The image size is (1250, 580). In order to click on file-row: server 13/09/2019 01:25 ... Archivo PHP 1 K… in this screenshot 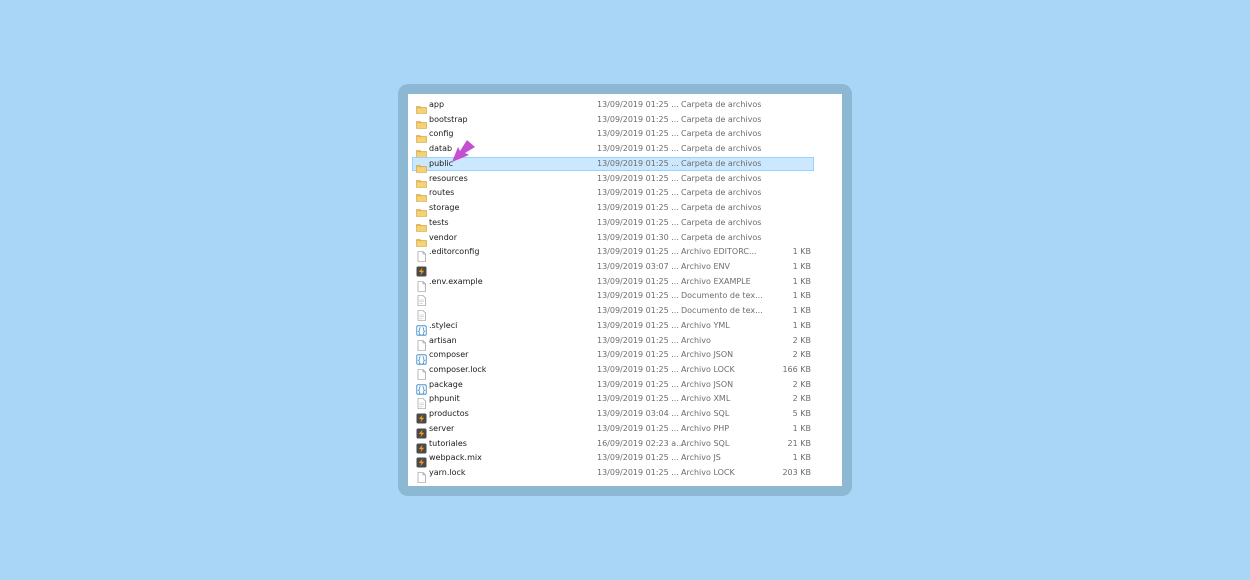, I will do `click(613, 430)`.